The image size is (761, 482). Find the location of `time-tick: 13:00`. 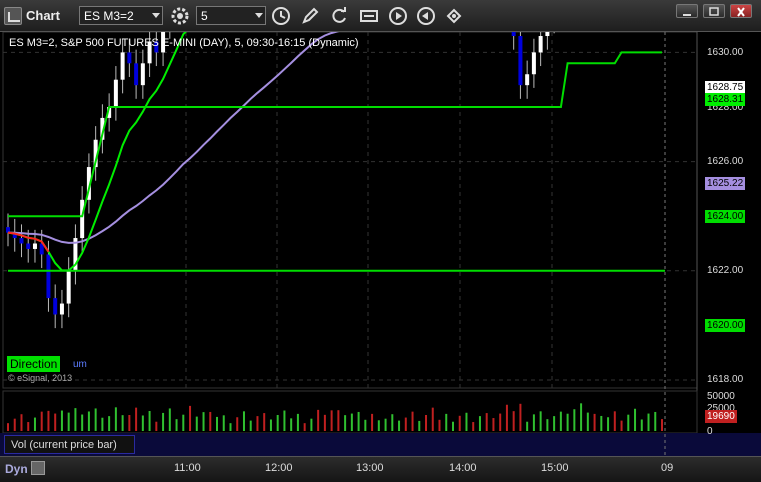

time-tick: 13:00 is located at coordinates (370, 468).